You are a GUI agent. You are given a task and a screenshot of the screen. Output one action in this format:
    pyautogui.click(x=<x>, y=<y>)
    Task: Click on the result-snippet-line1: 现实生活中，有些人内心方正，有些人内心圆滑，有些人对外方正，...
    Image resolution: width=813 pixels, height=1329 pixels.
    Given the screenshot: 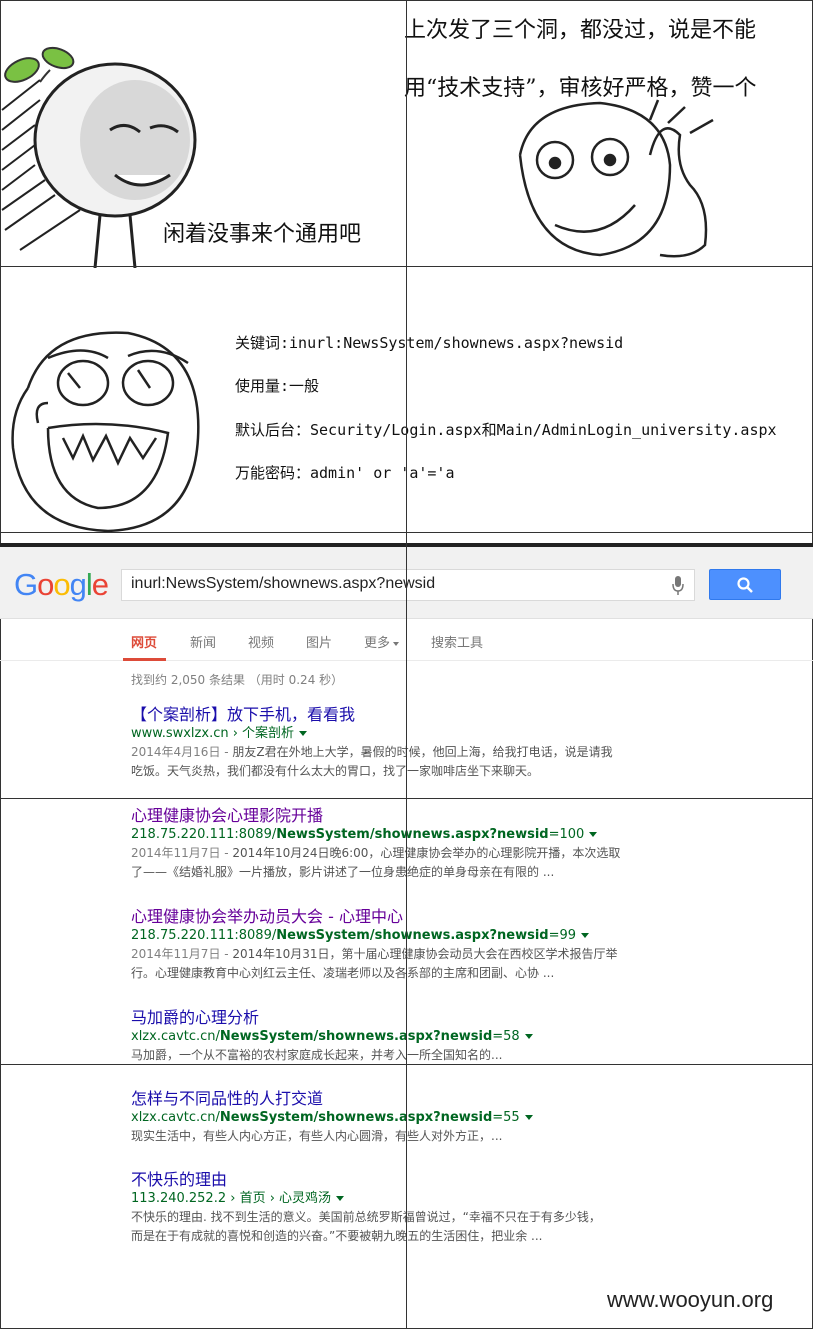 What is the action you would take?
    pyautogui.click(x=317, y=1136)
    